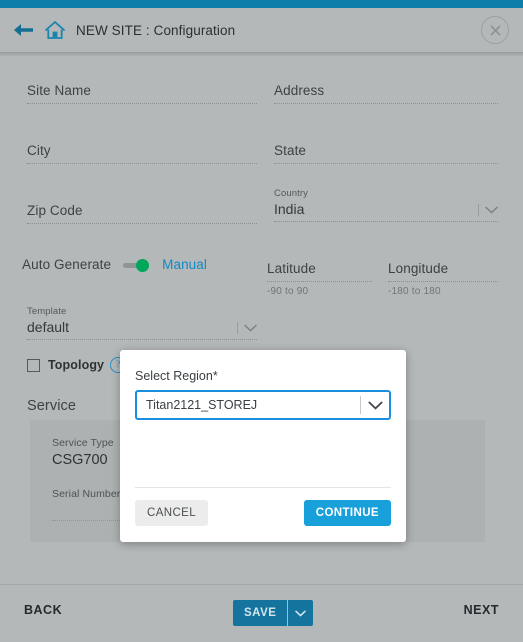  What do you see at coordinates (261, 4) in the screenshot?
I see `top-accent-strip` at bounding box center [261, 4].